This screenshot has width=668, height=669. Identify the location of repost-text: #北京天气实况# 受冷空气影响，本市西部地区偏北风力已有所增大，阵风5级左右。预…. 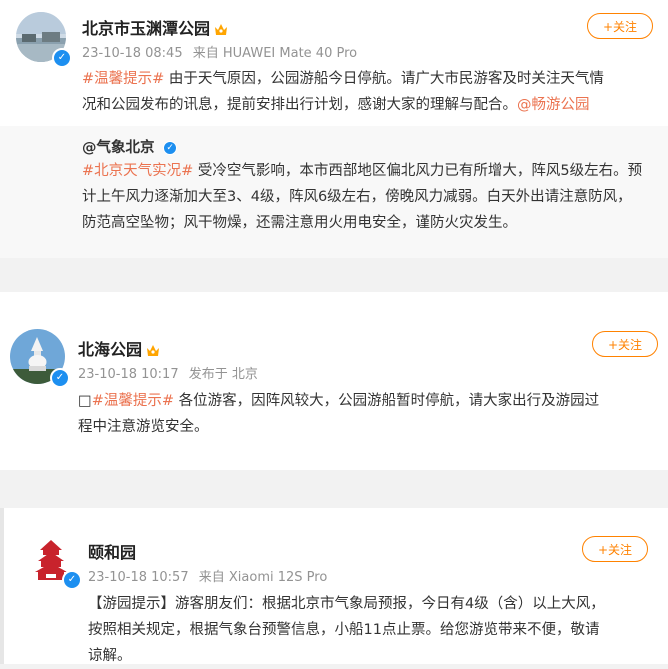
(362, 197).